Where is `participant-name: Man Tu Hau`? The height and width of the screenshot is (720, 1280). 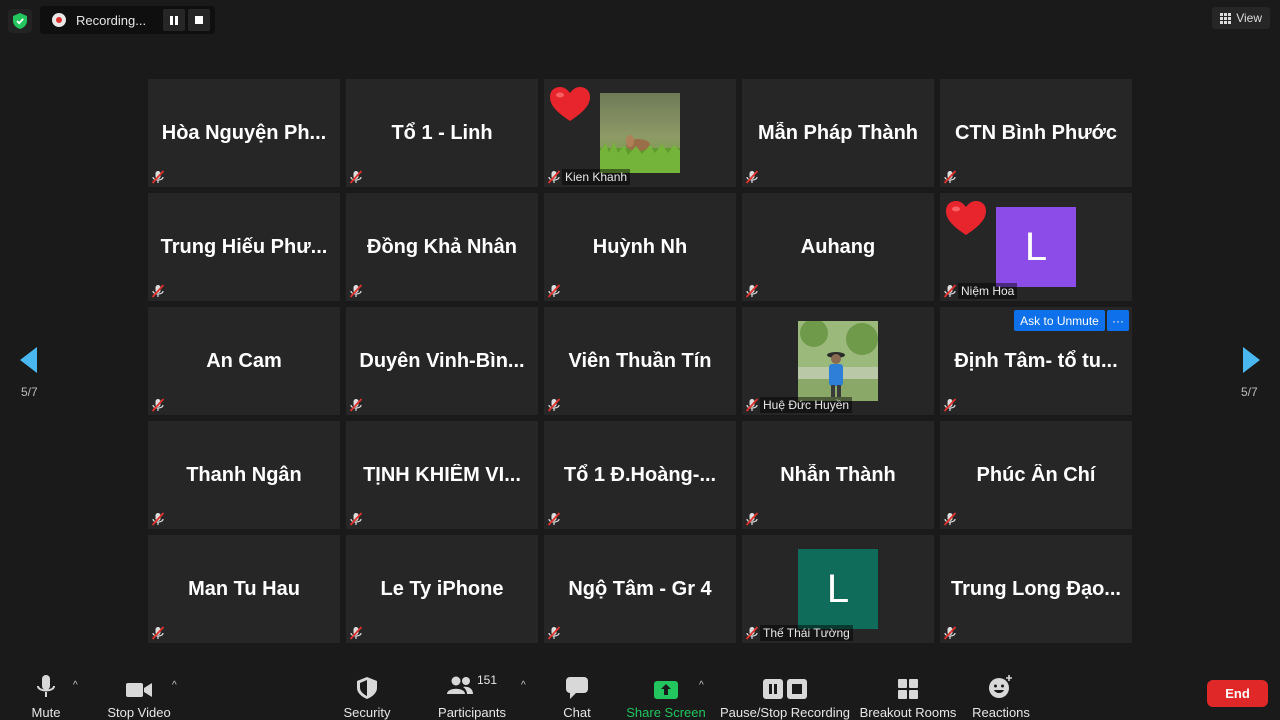
participant-name: Man Tu Hau is located at coordinates (244, 589).